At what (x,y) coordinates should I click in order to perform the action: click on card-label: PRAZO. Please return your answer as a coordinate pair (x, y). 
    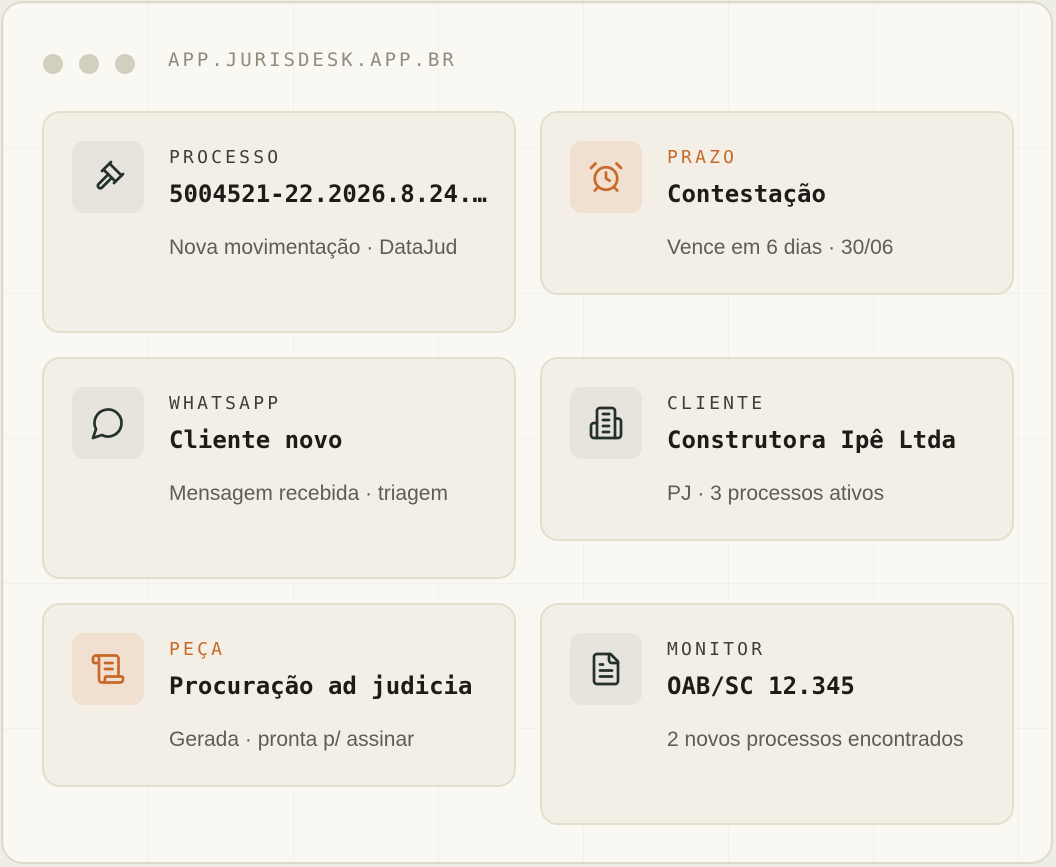
    Looking at the image, I should click on (702, 157).